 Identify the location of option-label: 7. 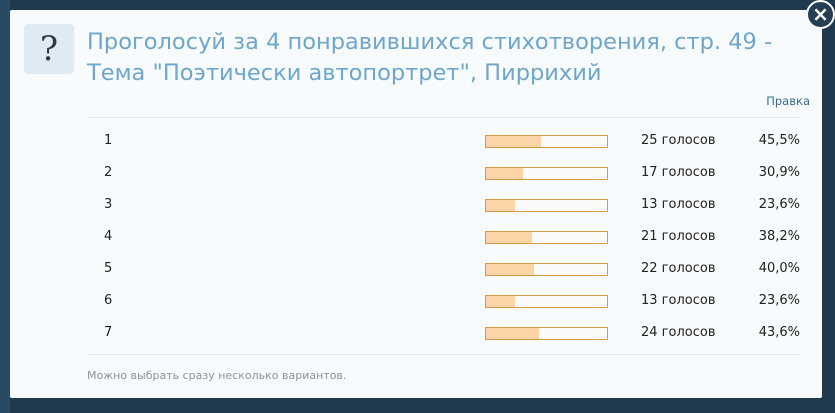
(108, 332).